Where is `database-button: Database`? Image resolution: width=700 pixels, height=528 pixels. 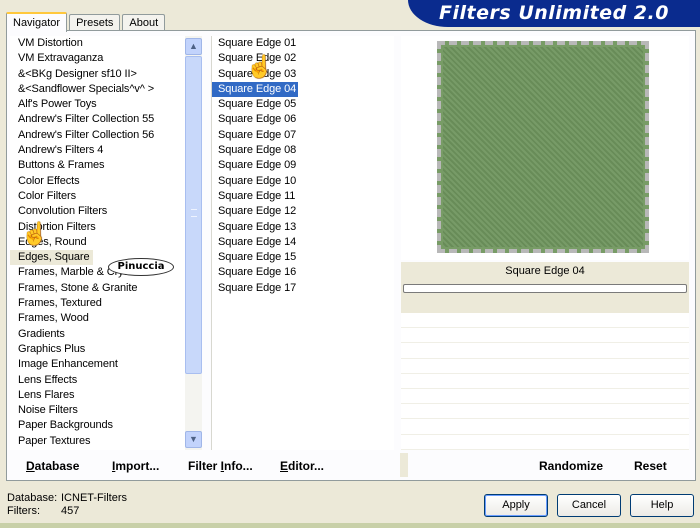
database-button: Database is located at coordinates (52, 466).